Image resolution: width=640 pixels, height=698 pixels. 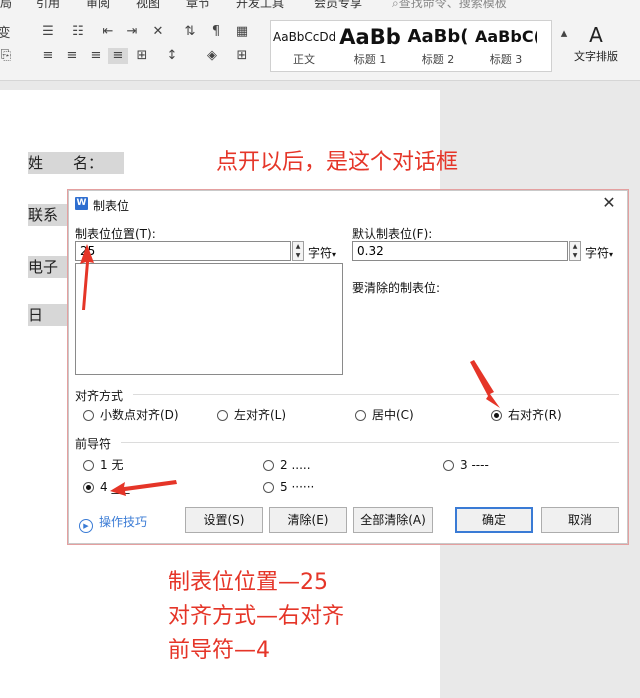 What do you see at coordinates (466, 465) in the screenshot?
I see `leader-dashes-radio: 3 ----` at bounding box center [466, 465].